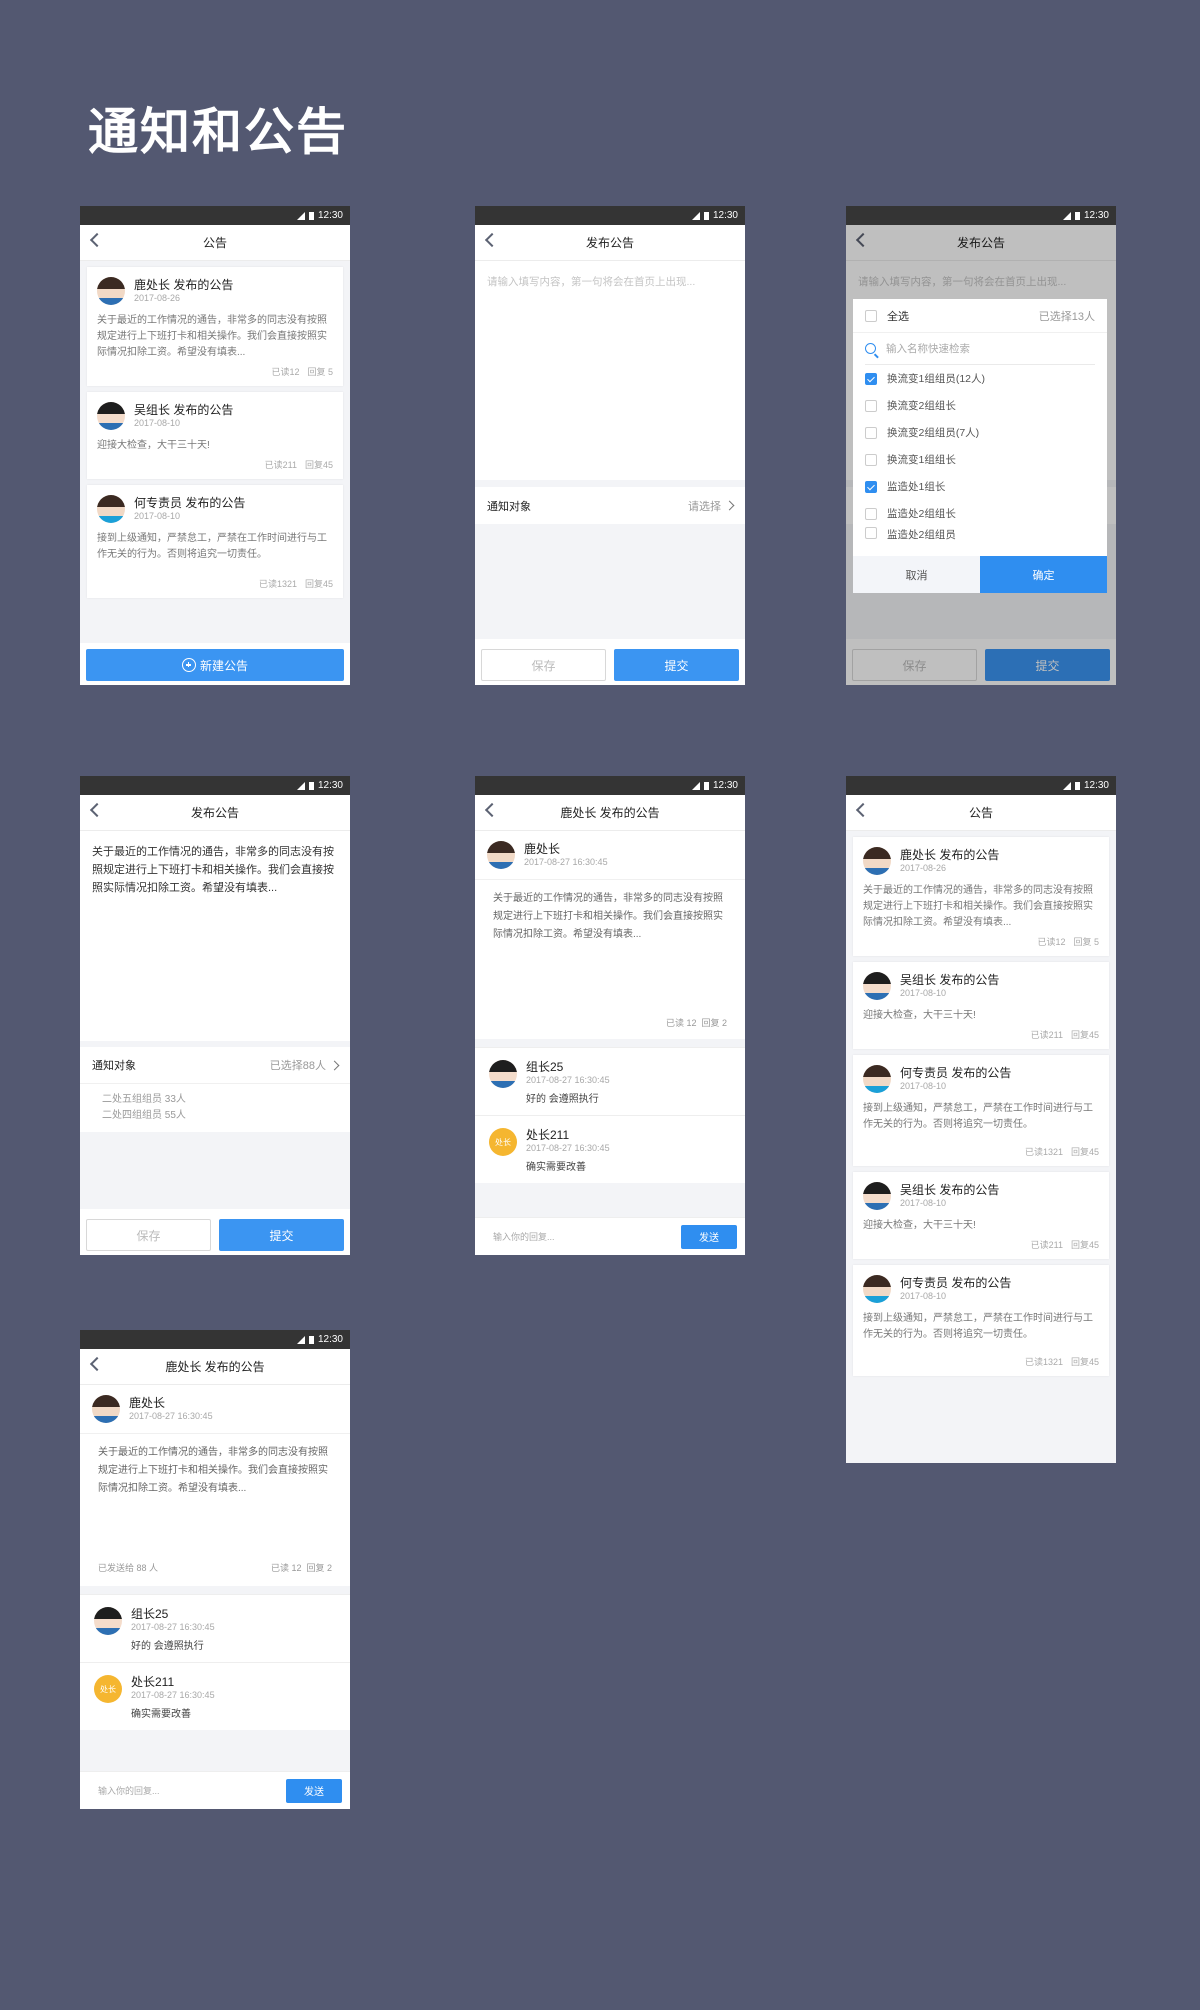 This screenshot has height=2010, width=1200. What do you see at coordinates (566, 862) in the screenshot?
I see `post-time: 2017-08-27 16:30:45` at bounding box center [566, 862].